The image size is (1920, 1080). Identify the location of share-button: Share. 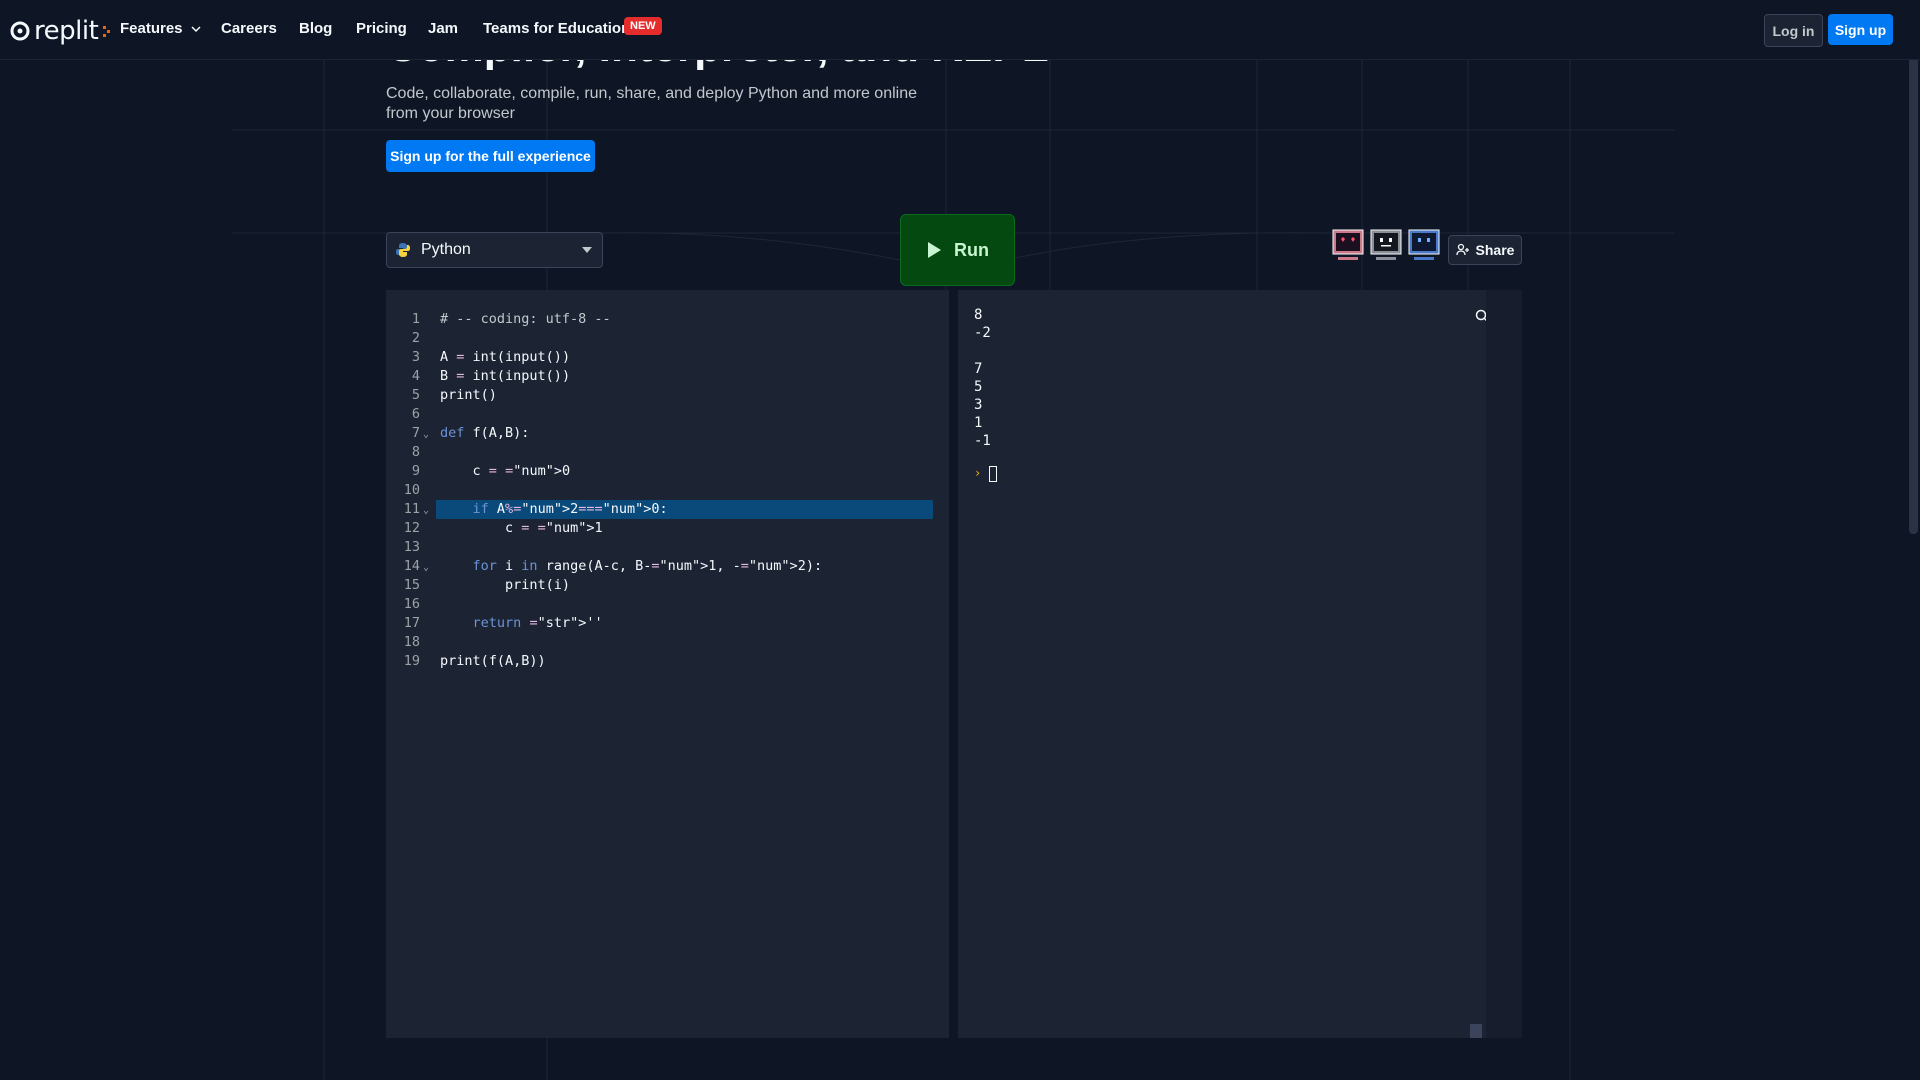
(1485, 250).